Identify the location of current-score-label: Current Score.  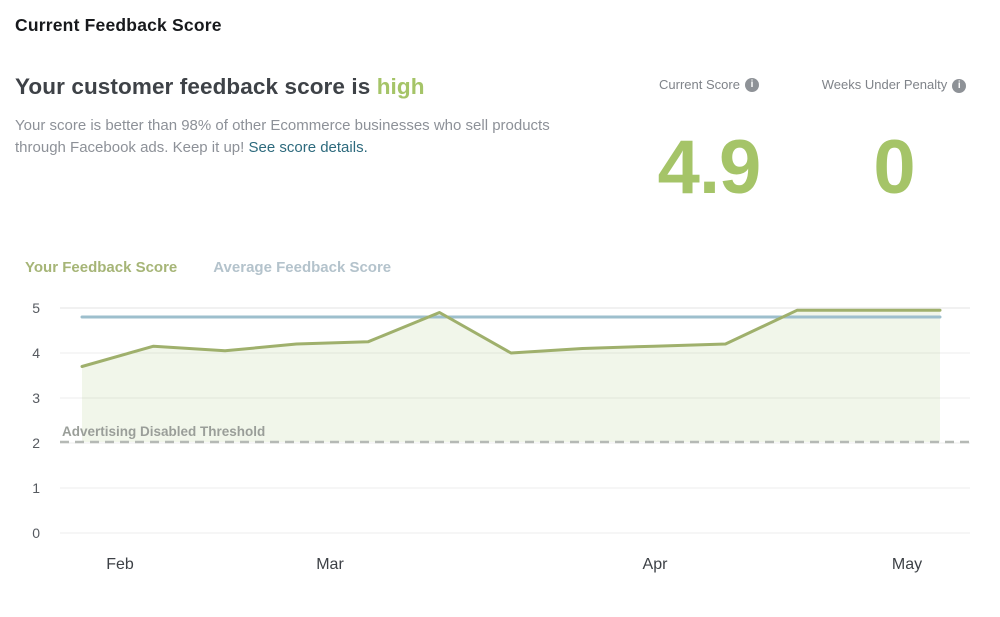
(699, 84).